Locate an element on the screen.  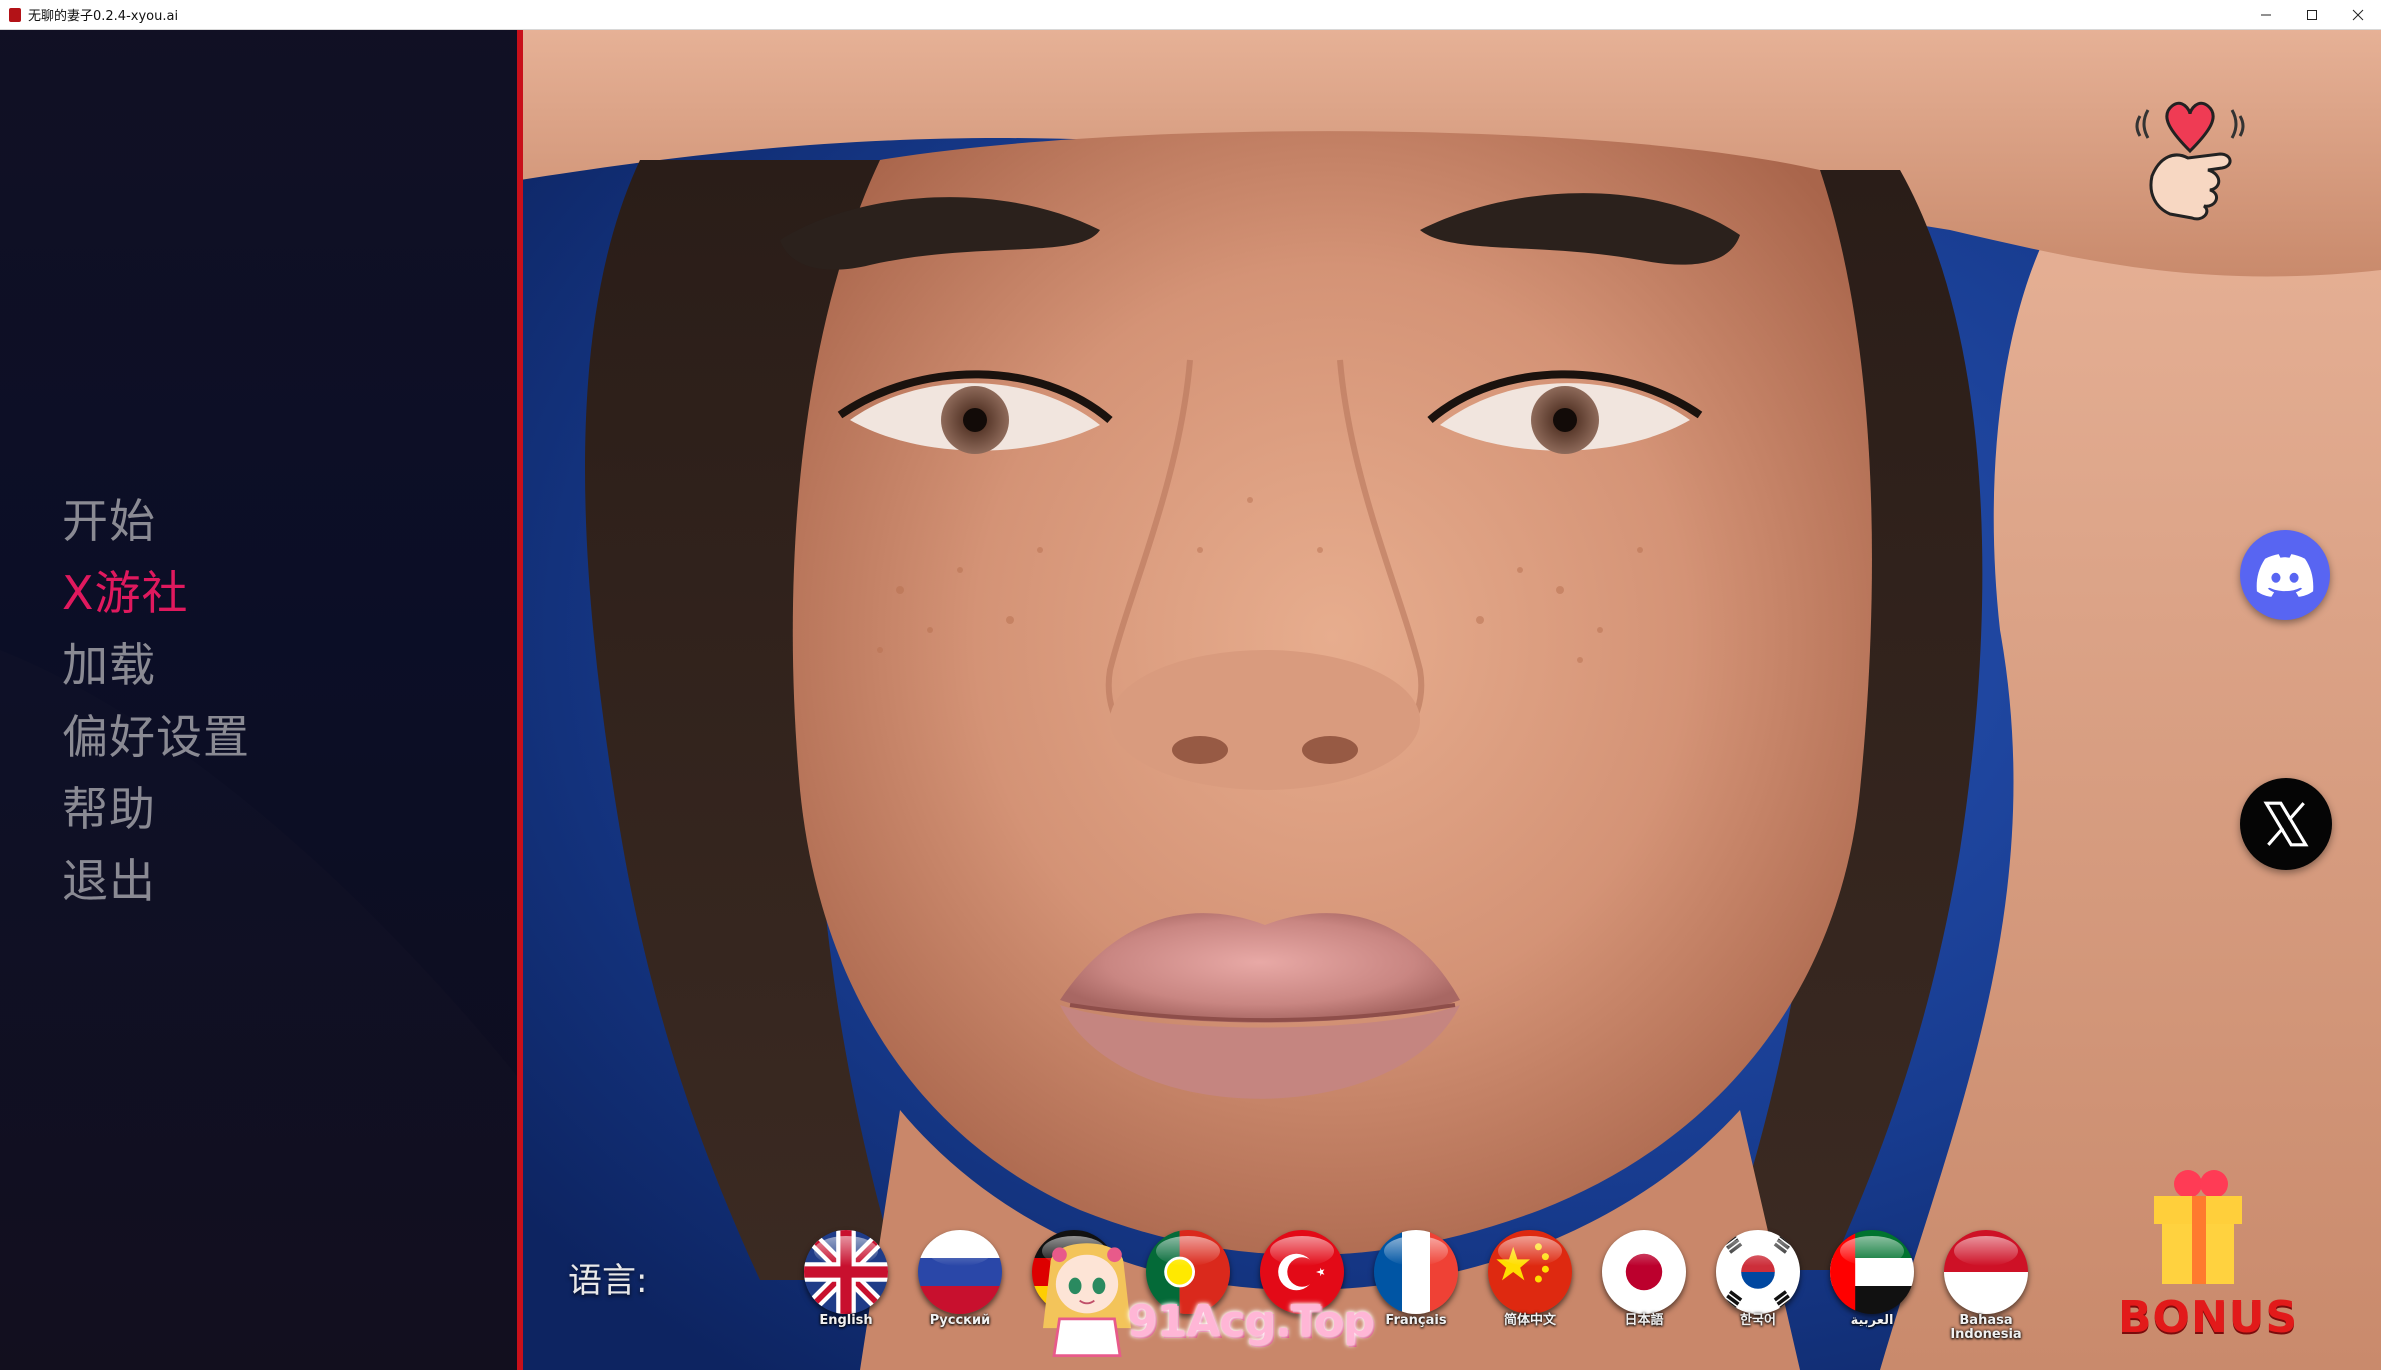
maximize-icon is located at coordinates (2312, 14).